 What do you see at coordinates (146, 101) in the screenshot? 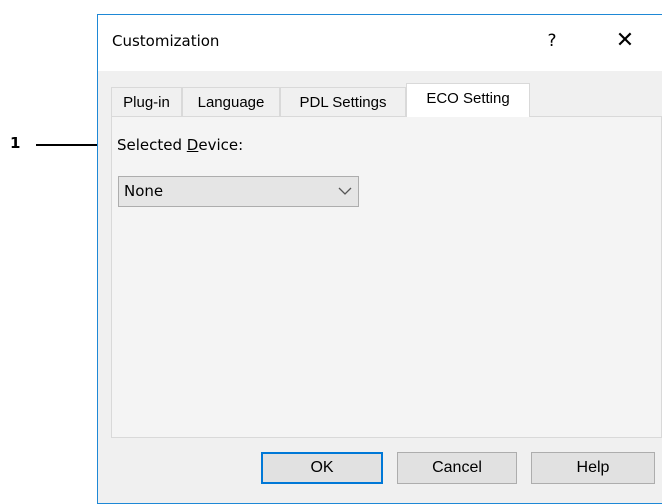
I see `tab-plug-in: Plug-in` at bounding box center [146, 101].